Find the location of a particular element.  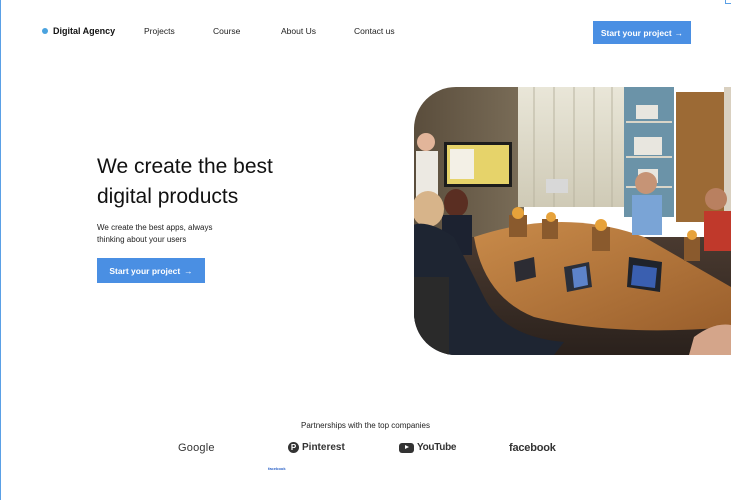

hero-subtitle-line-1: We create the best apps, always is located at coordinates (155, 227).